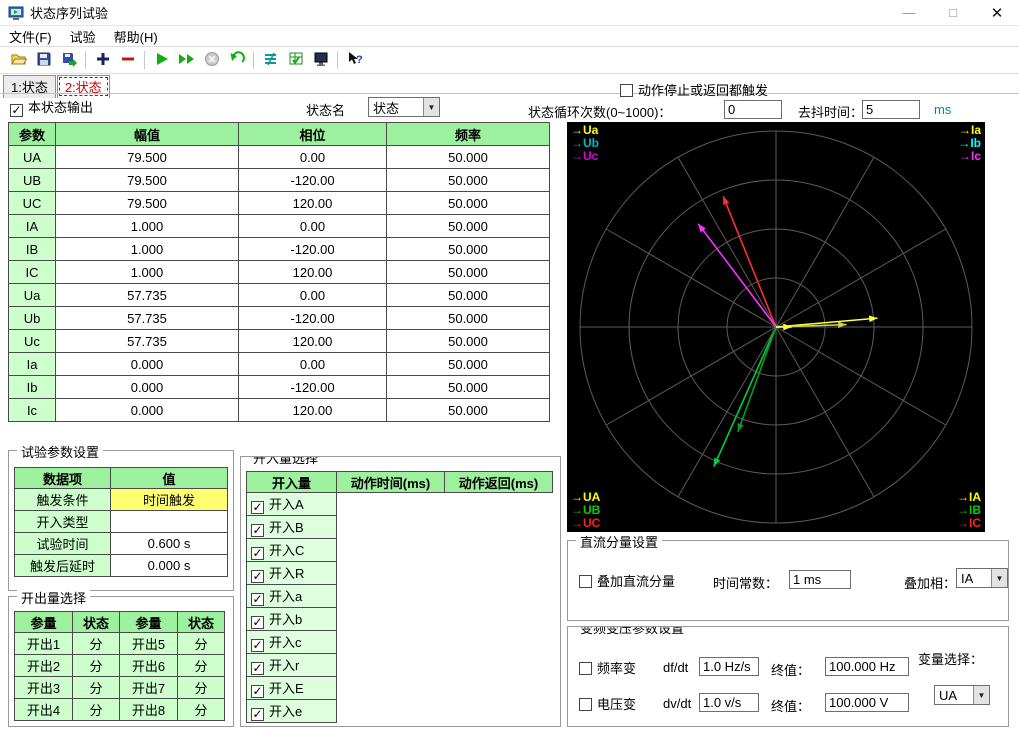  I want to click on freq-end-input, so click(867, 666).